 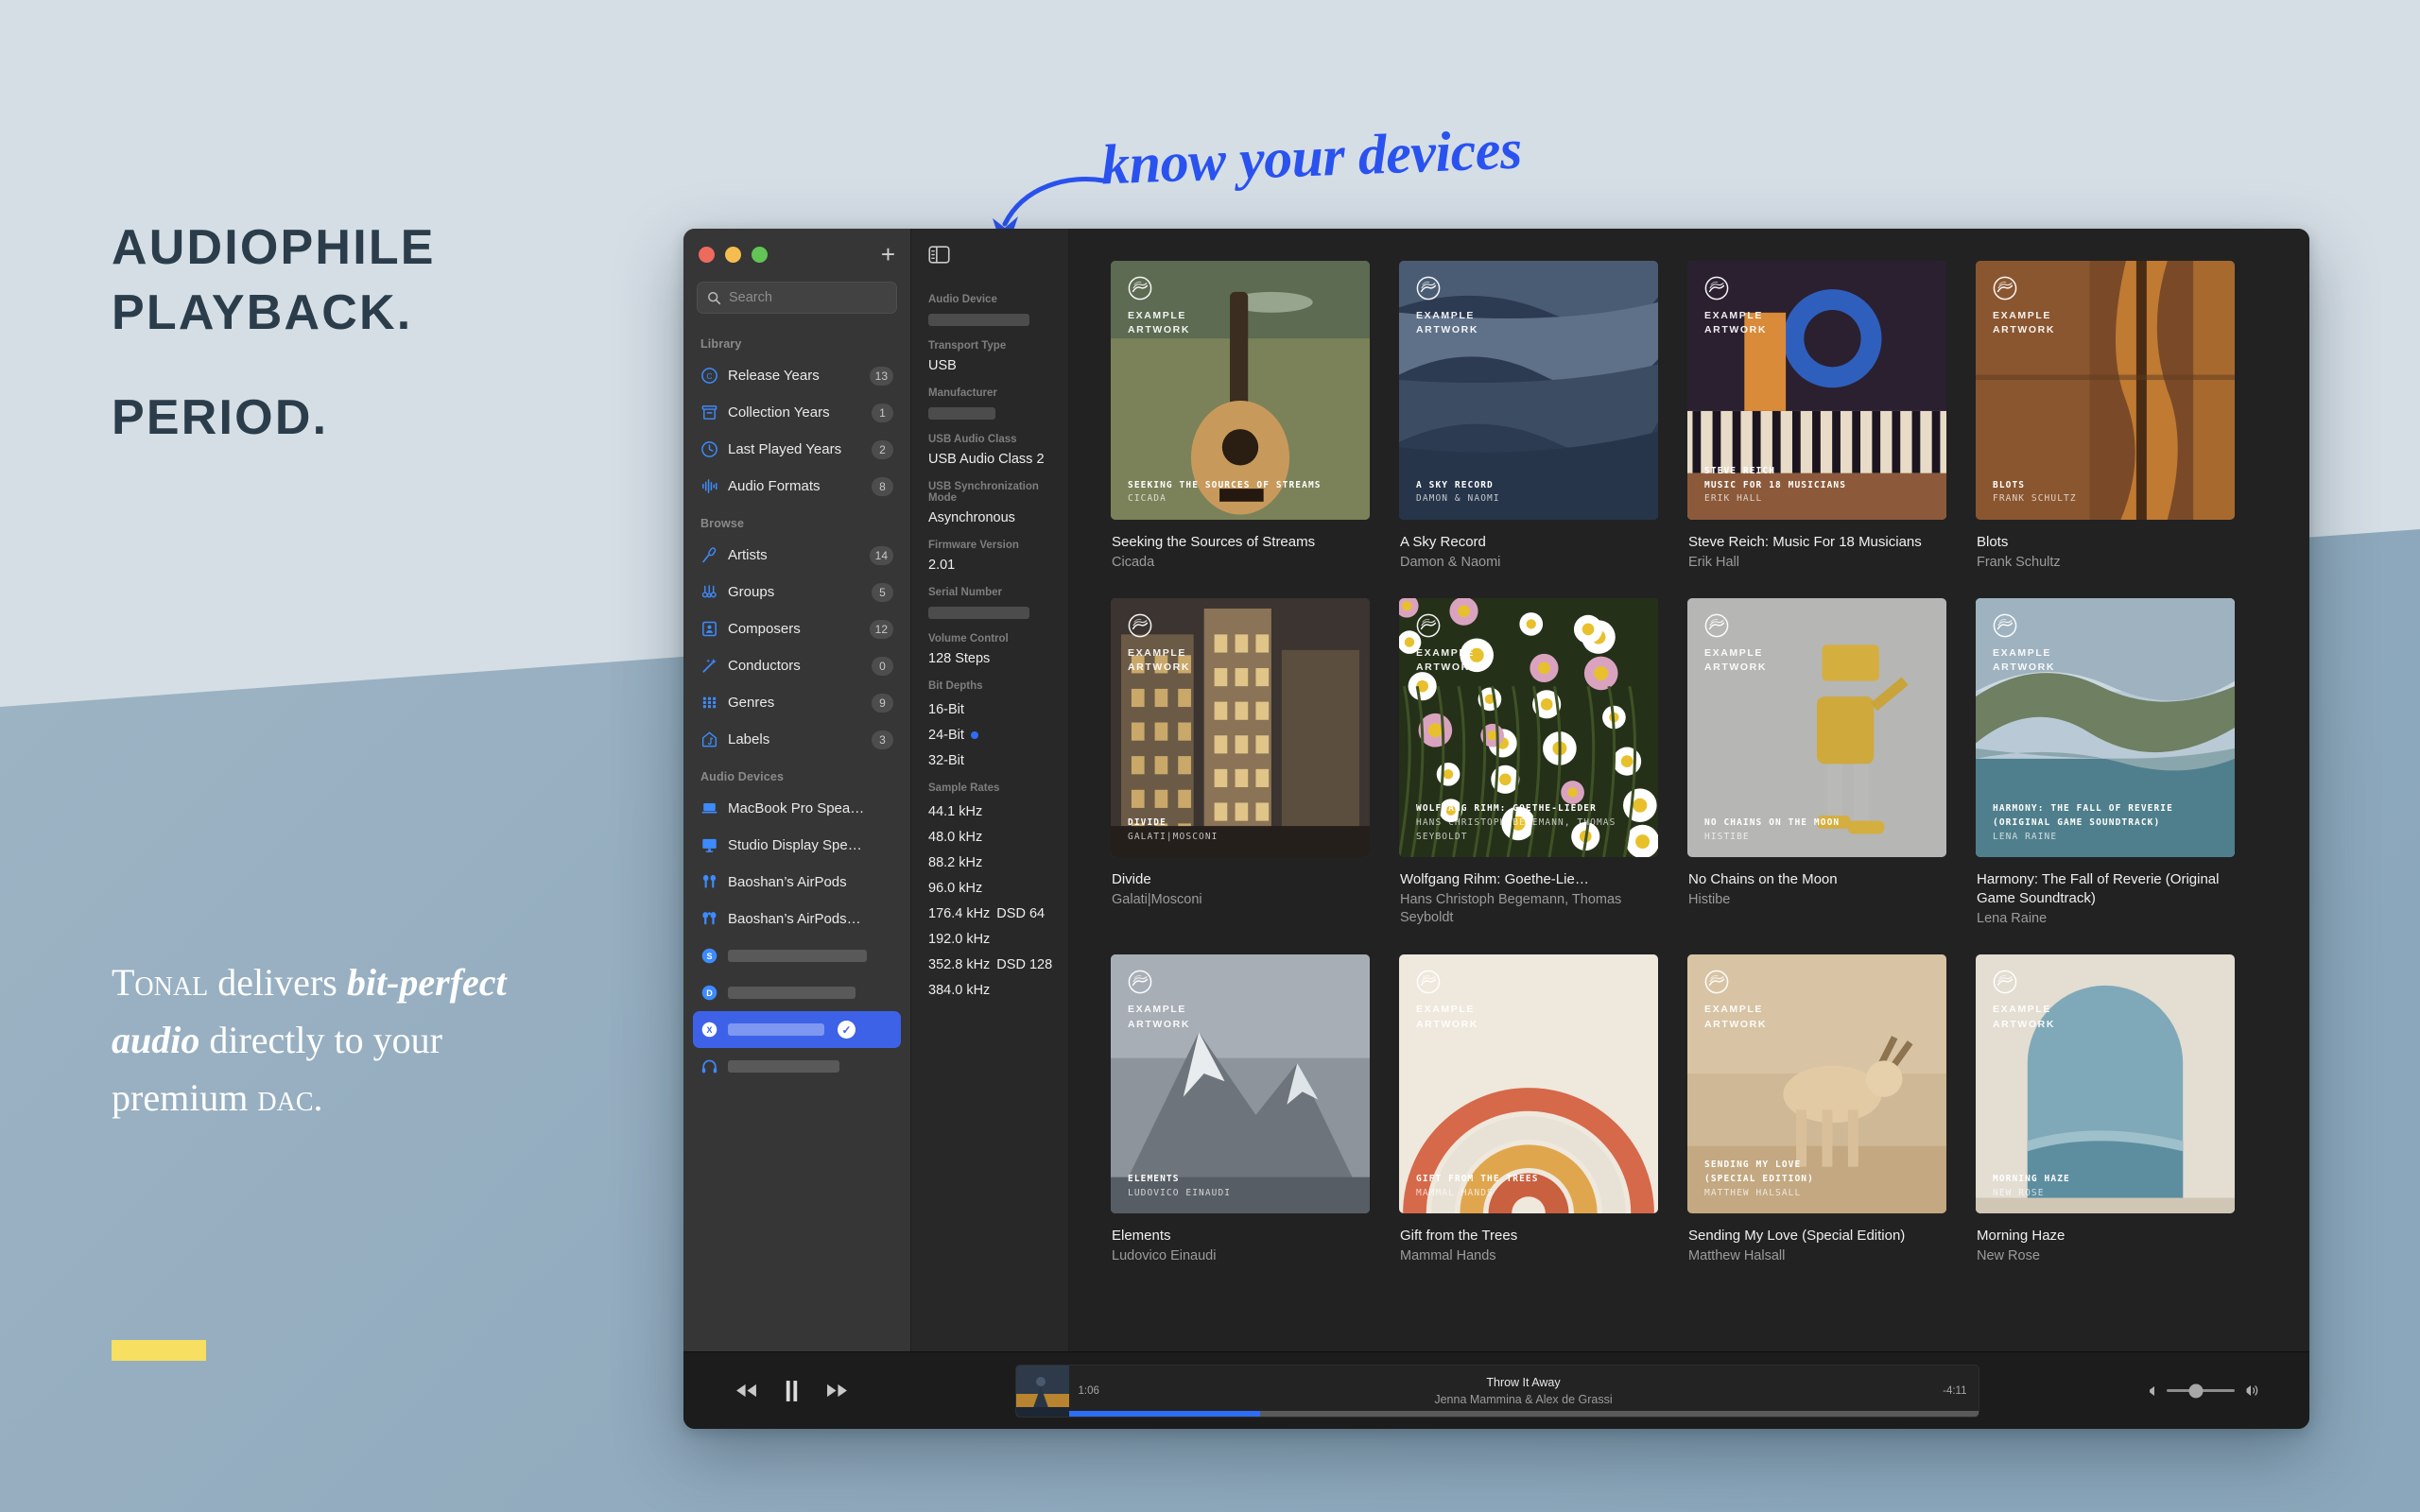 I want to click on dsd-label: DSD 128, so click(x=1025, y=964).